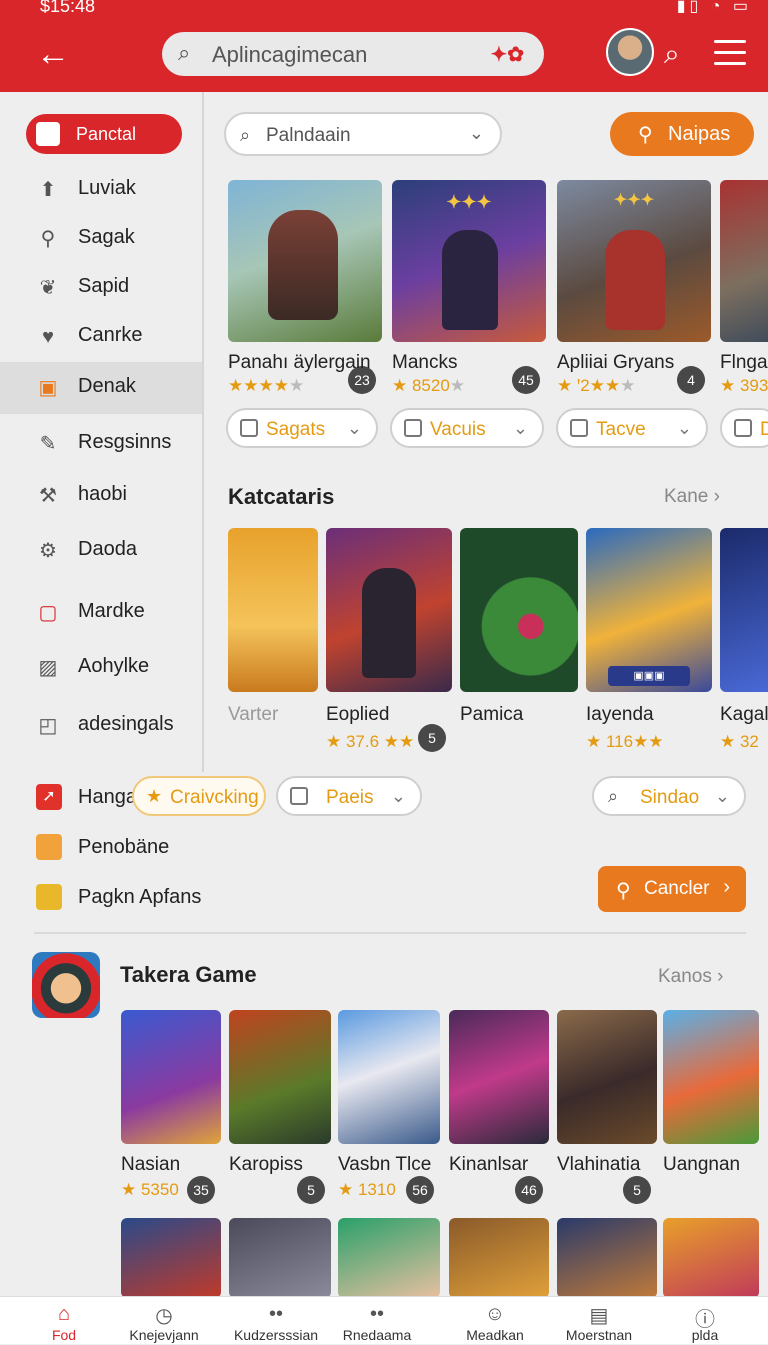 The height and width of the screenshot is (1345, 768). What do you see at coordinates (672, 889) in the screenshot?
I see `cancel-button: ⚲ Cancler ›` at bounding box center [672, 889].